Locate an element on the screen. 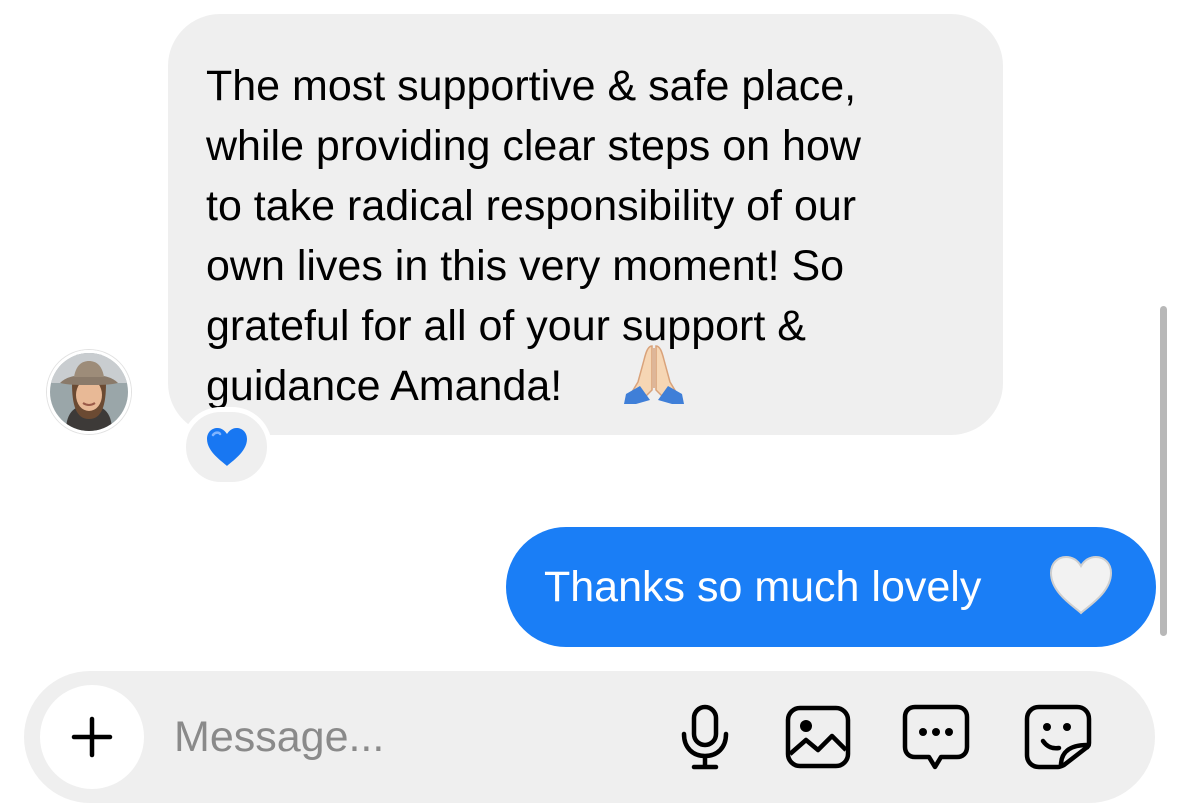  sender-avatar is located at coordinates (89, 392).